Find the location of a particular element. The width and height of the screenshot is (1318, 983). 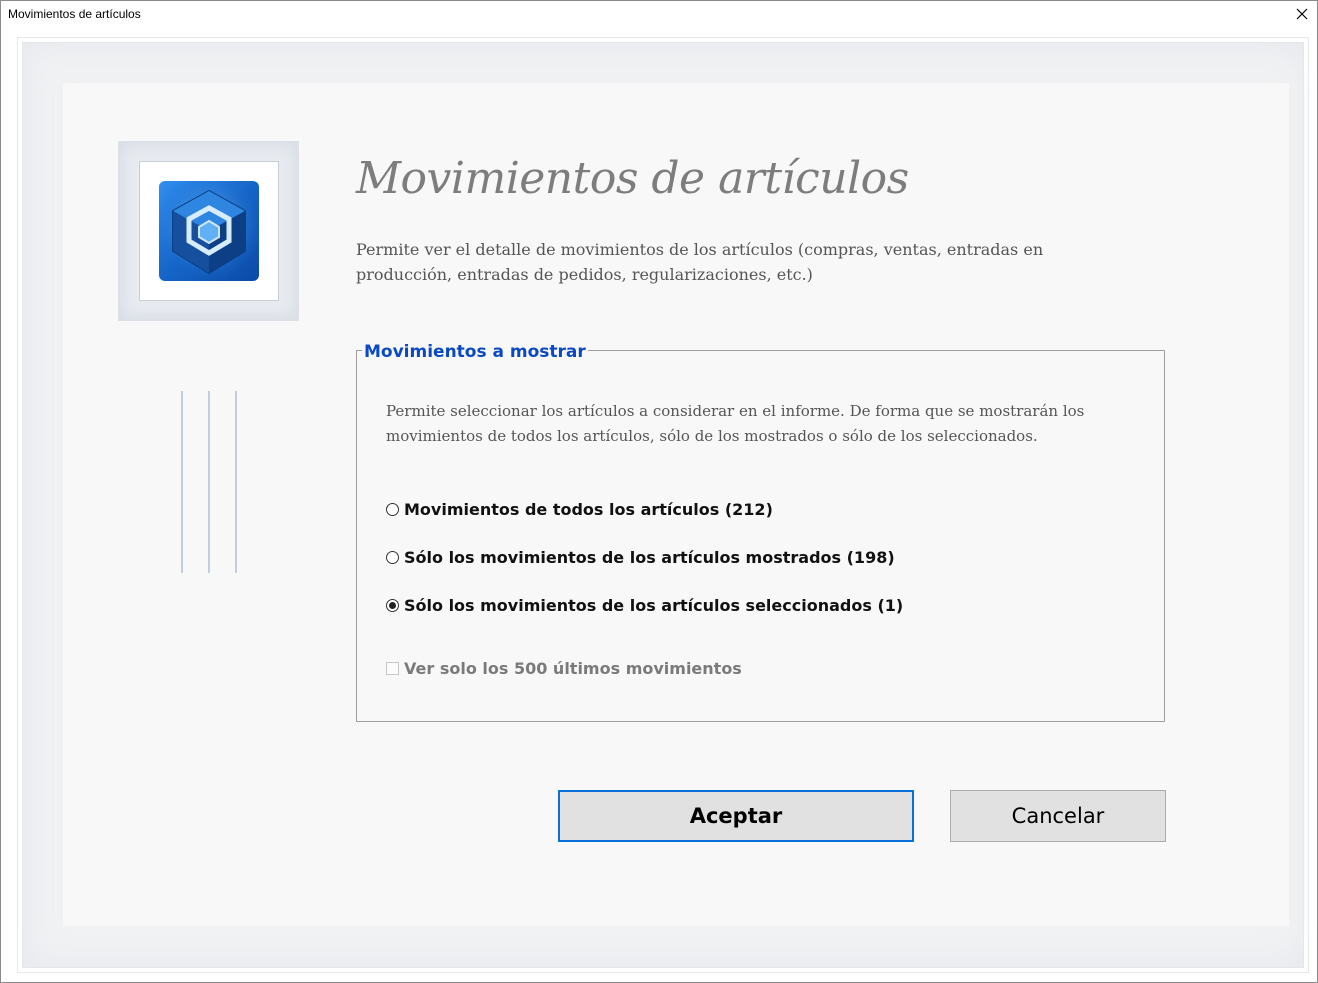

groupbox-legend: Movimientos a mostrar is located at coordinates (475, 352).